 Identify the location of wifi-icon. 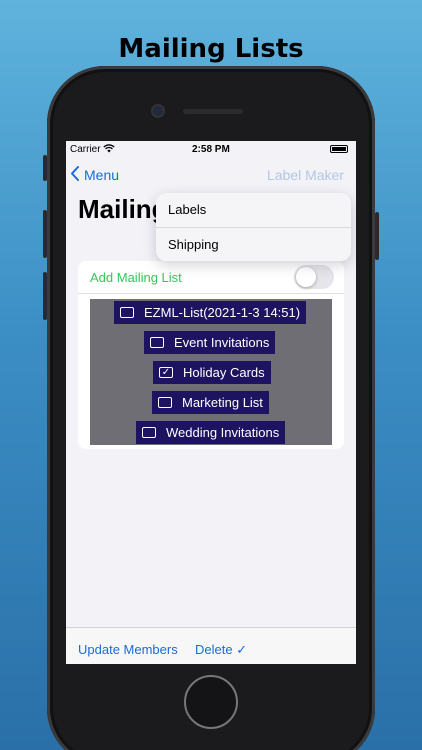
(109, 150).